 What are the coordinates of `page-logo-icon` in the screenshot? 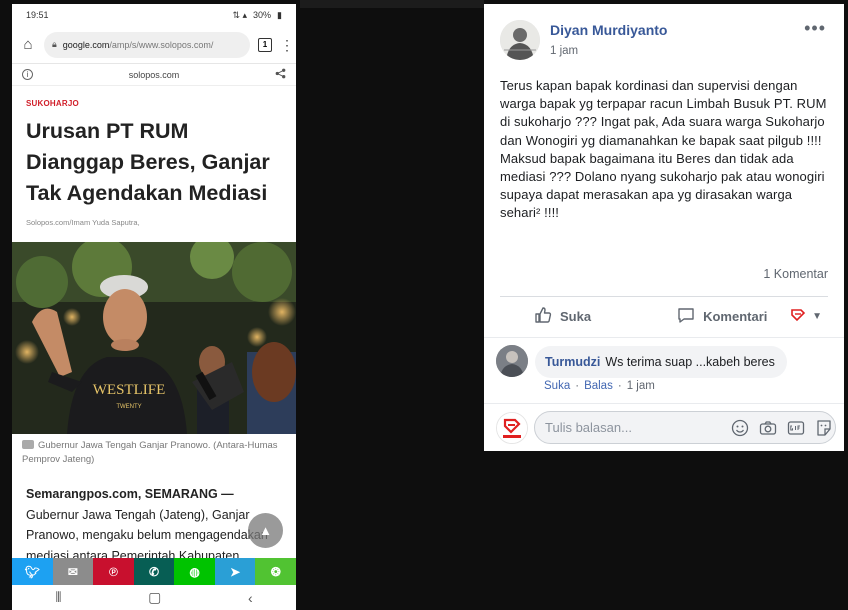 It's located at (798, 316).